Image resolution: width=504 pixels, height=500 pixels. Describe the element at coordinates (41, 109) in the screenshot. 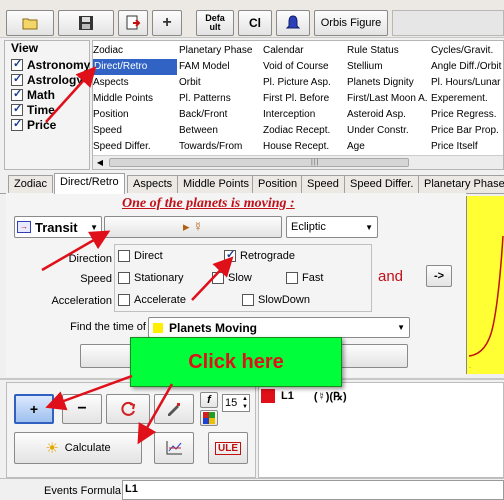

I see `view-item-label: Time` at that location.